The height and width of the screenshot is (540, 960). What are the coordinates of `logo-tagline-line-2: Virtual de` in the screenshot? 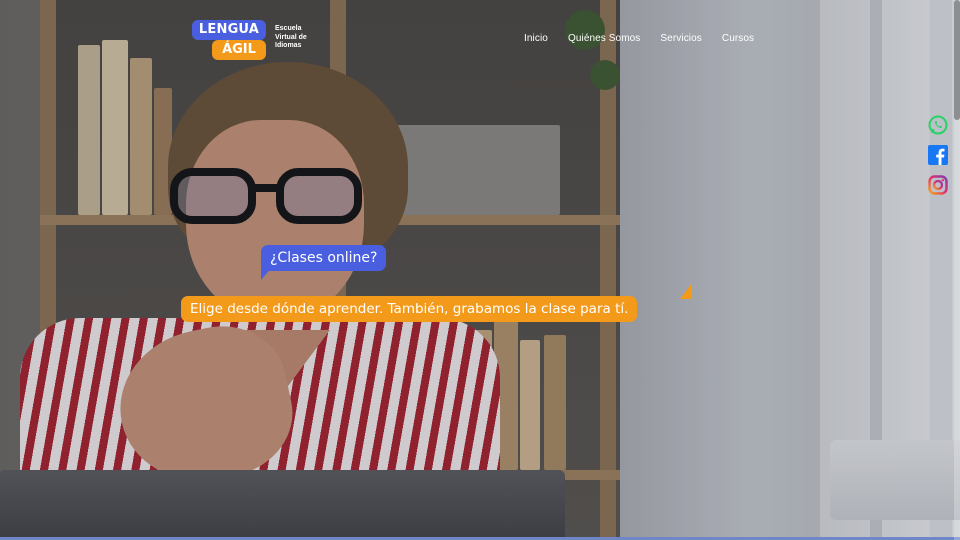 It's located at (291, 37).